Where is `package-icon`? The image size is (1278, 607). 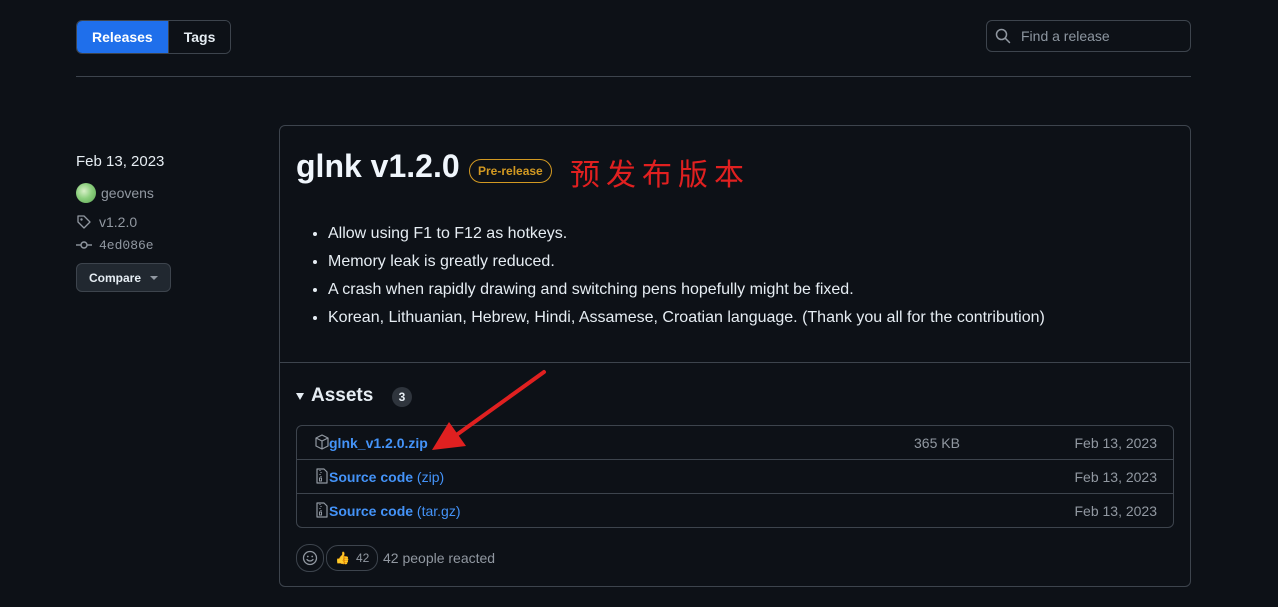 package-icon is located at coordinates (322, 442).